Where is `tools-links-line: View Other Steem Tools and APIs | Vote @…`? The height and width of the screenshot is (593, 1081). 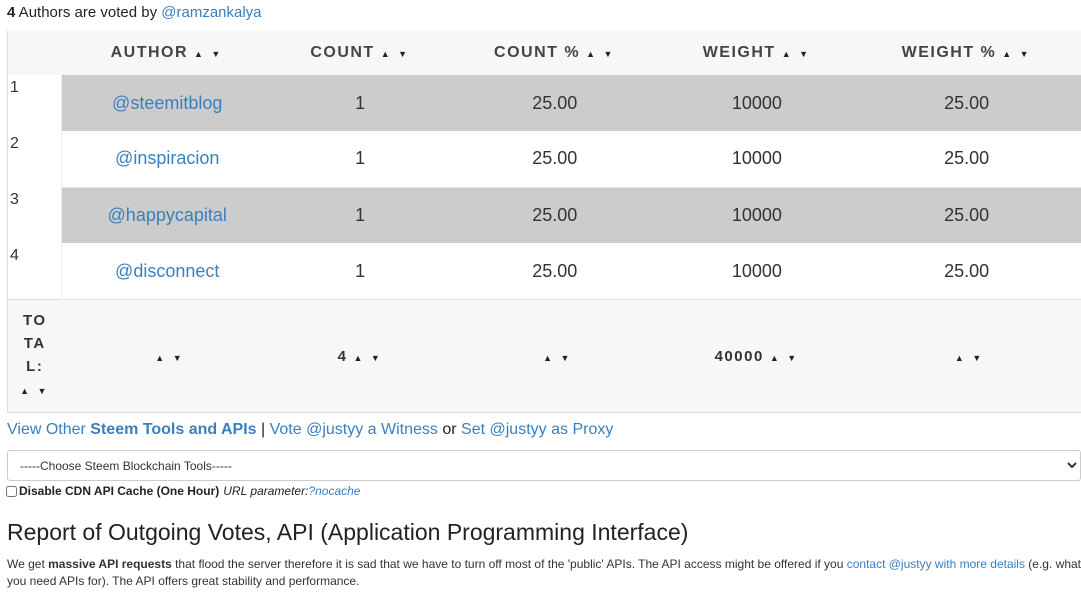
tools-links-line: View Other Steem Tools and APIs | Vote @… is located at coordinates (310, 430).